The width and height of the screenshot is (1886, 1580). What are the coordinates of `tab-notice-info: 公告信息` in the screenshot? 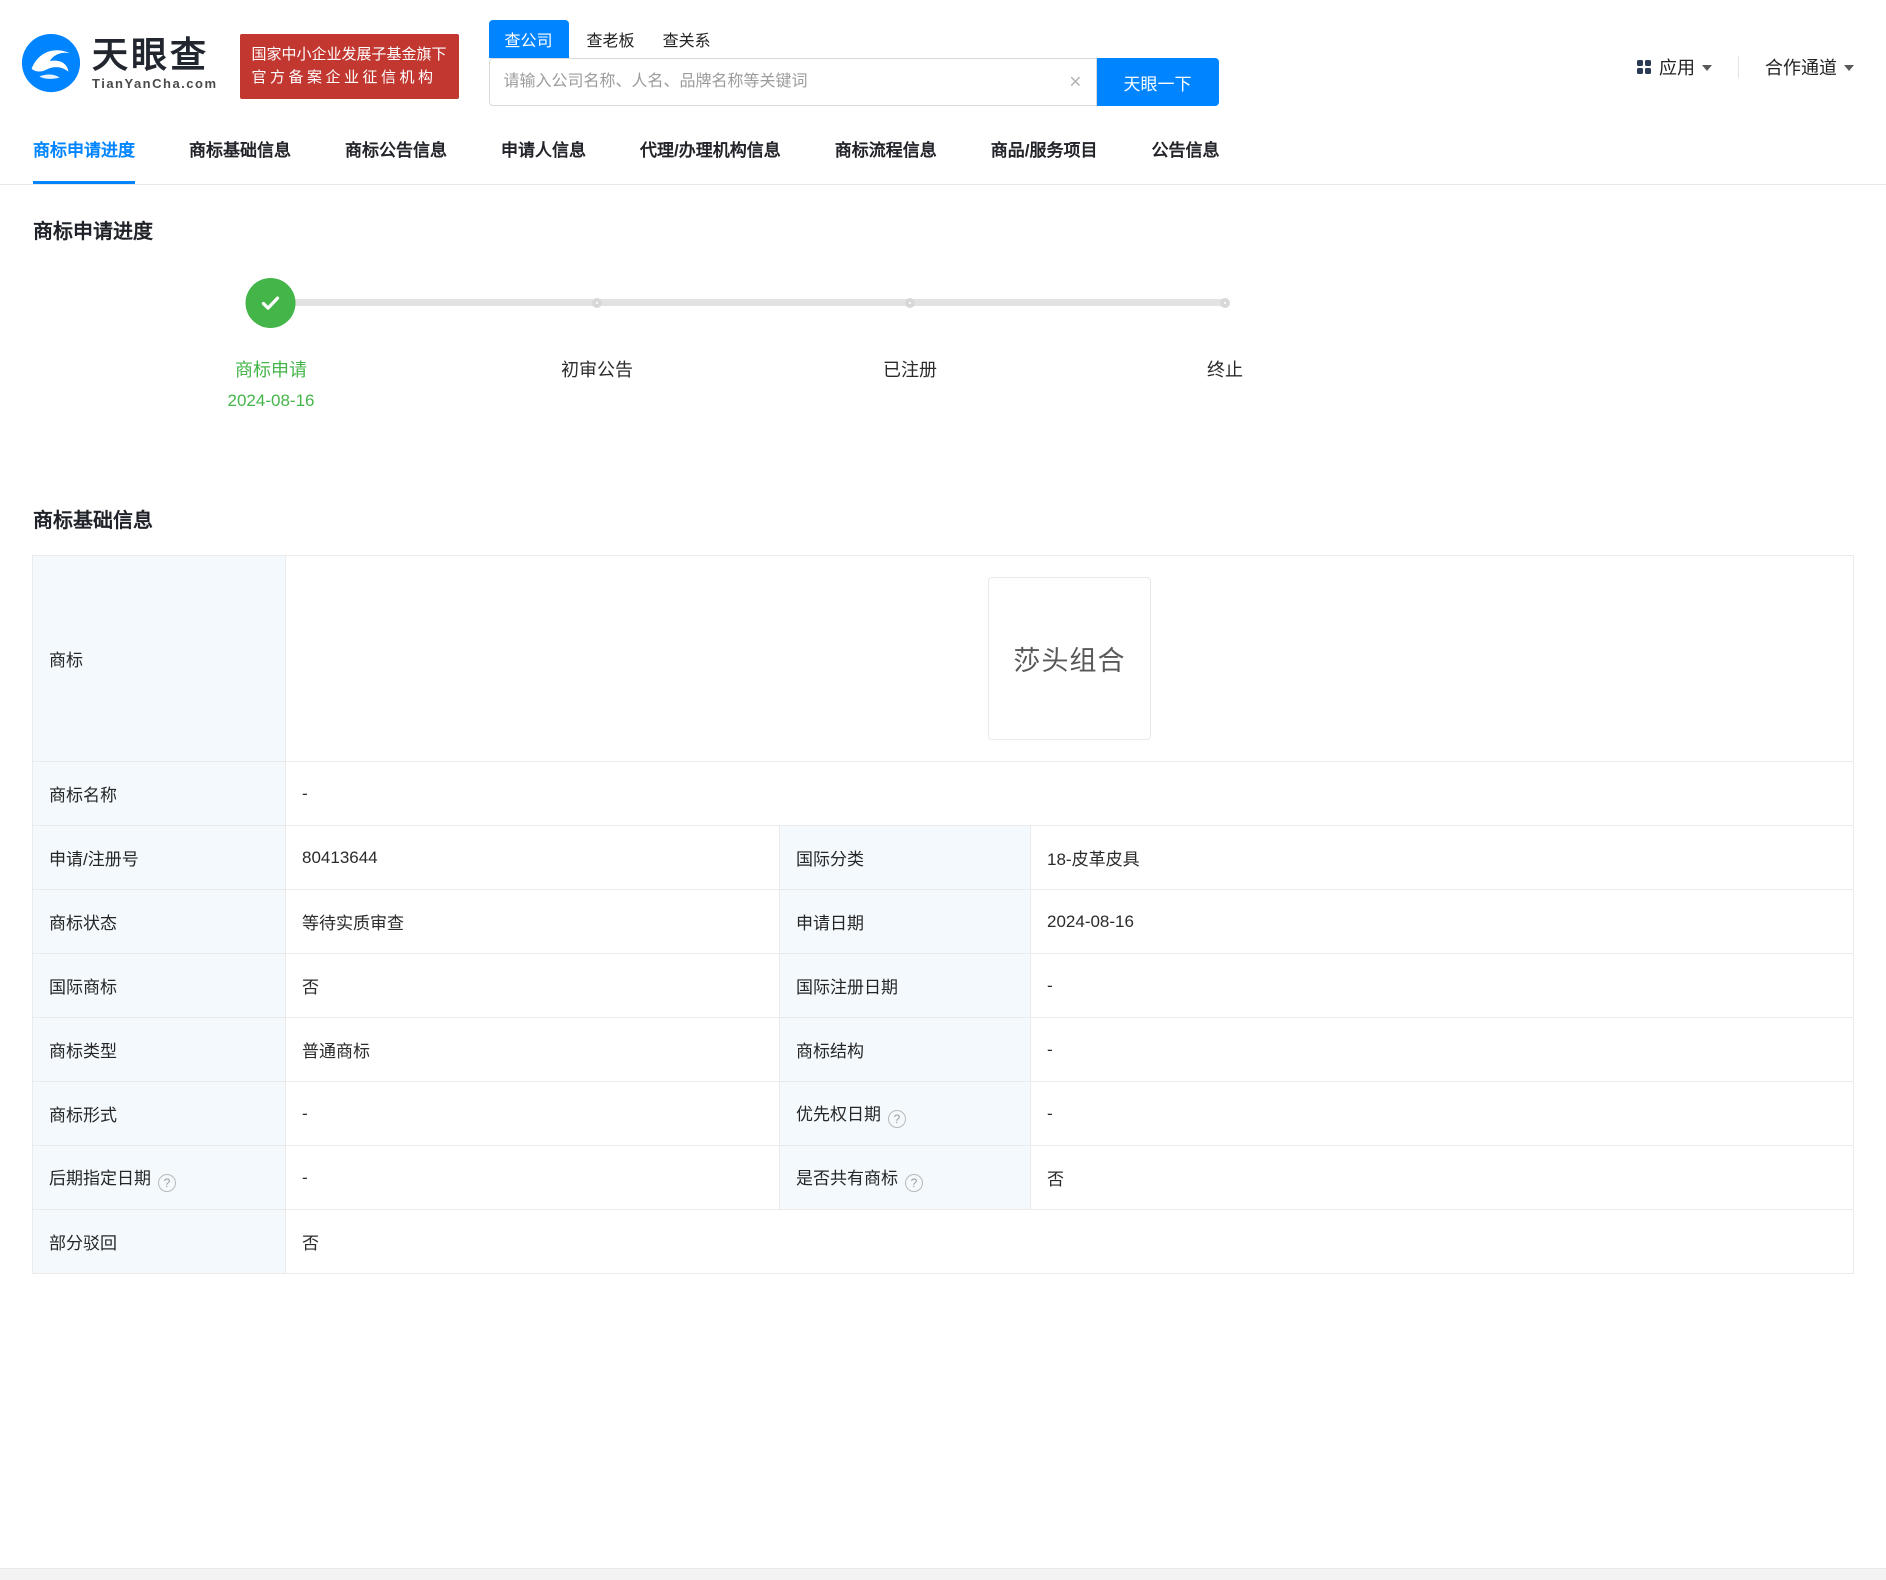 It's located at (1185, 152).